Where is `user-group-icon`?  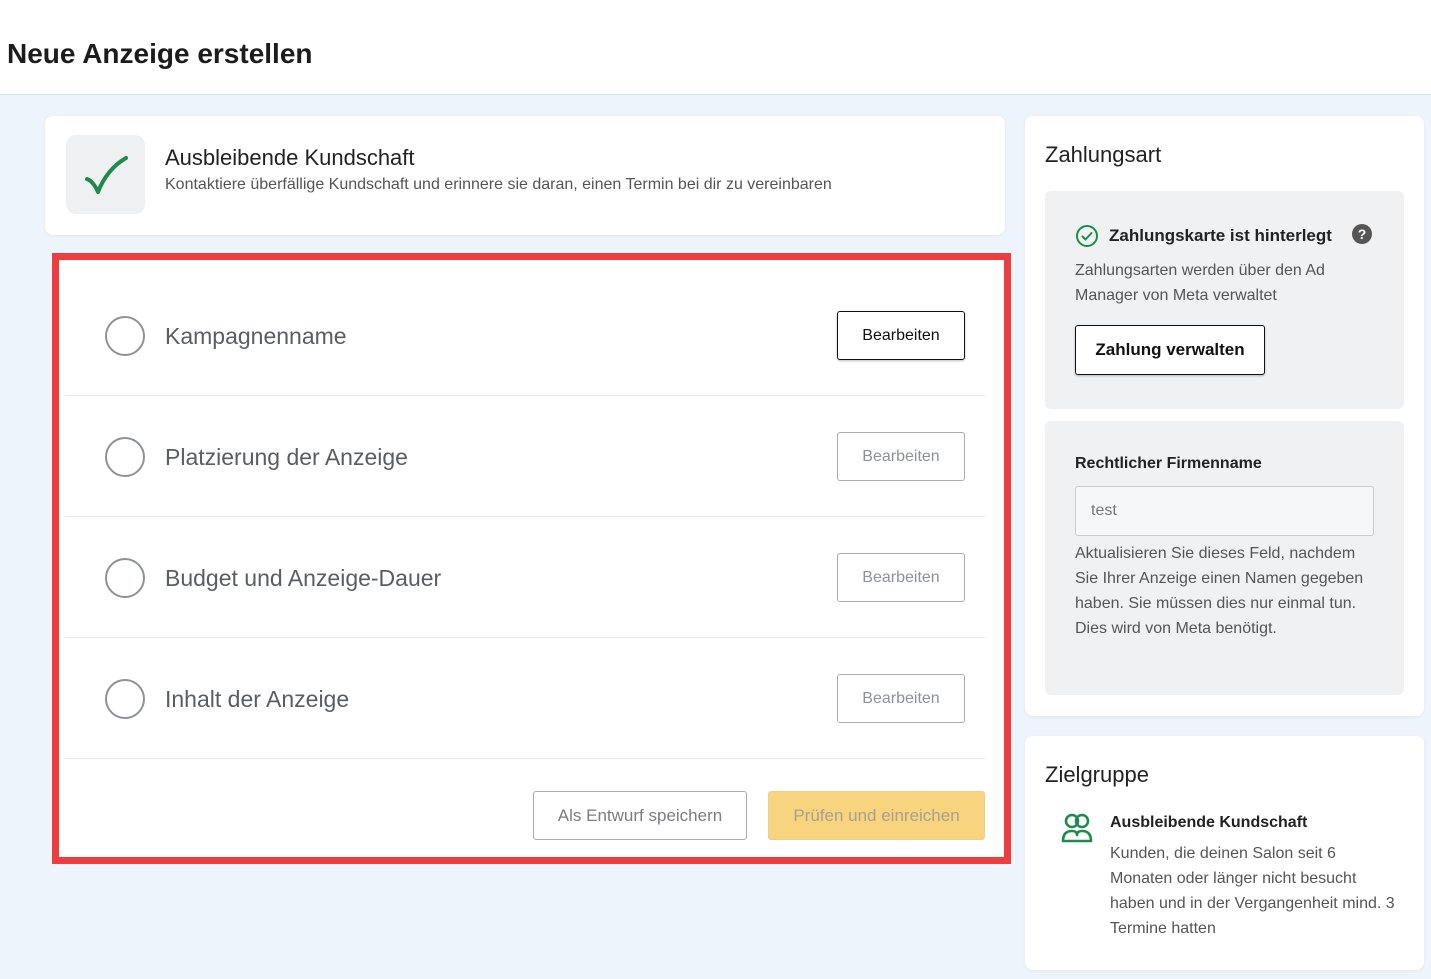
user-group-icon is located at coordinates (1077, 828).